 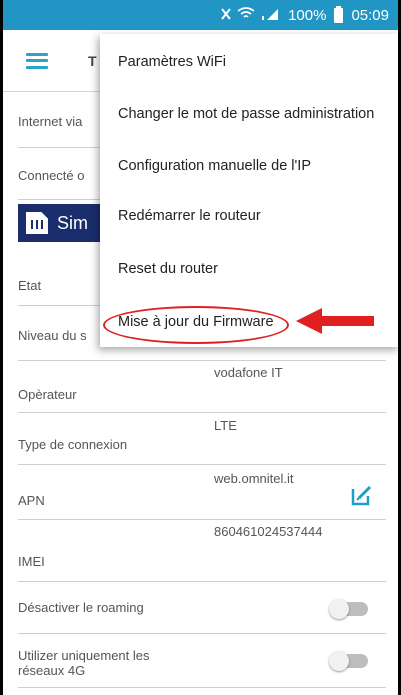 I want to click on page-title: T, so click(x=92, y=60).